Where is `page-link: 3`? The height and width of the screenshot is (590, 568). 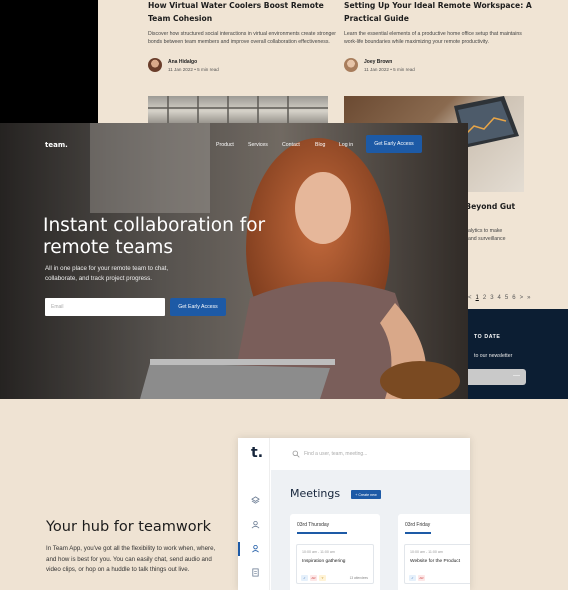 page-link: 3 is located at coordinates (491, 298).